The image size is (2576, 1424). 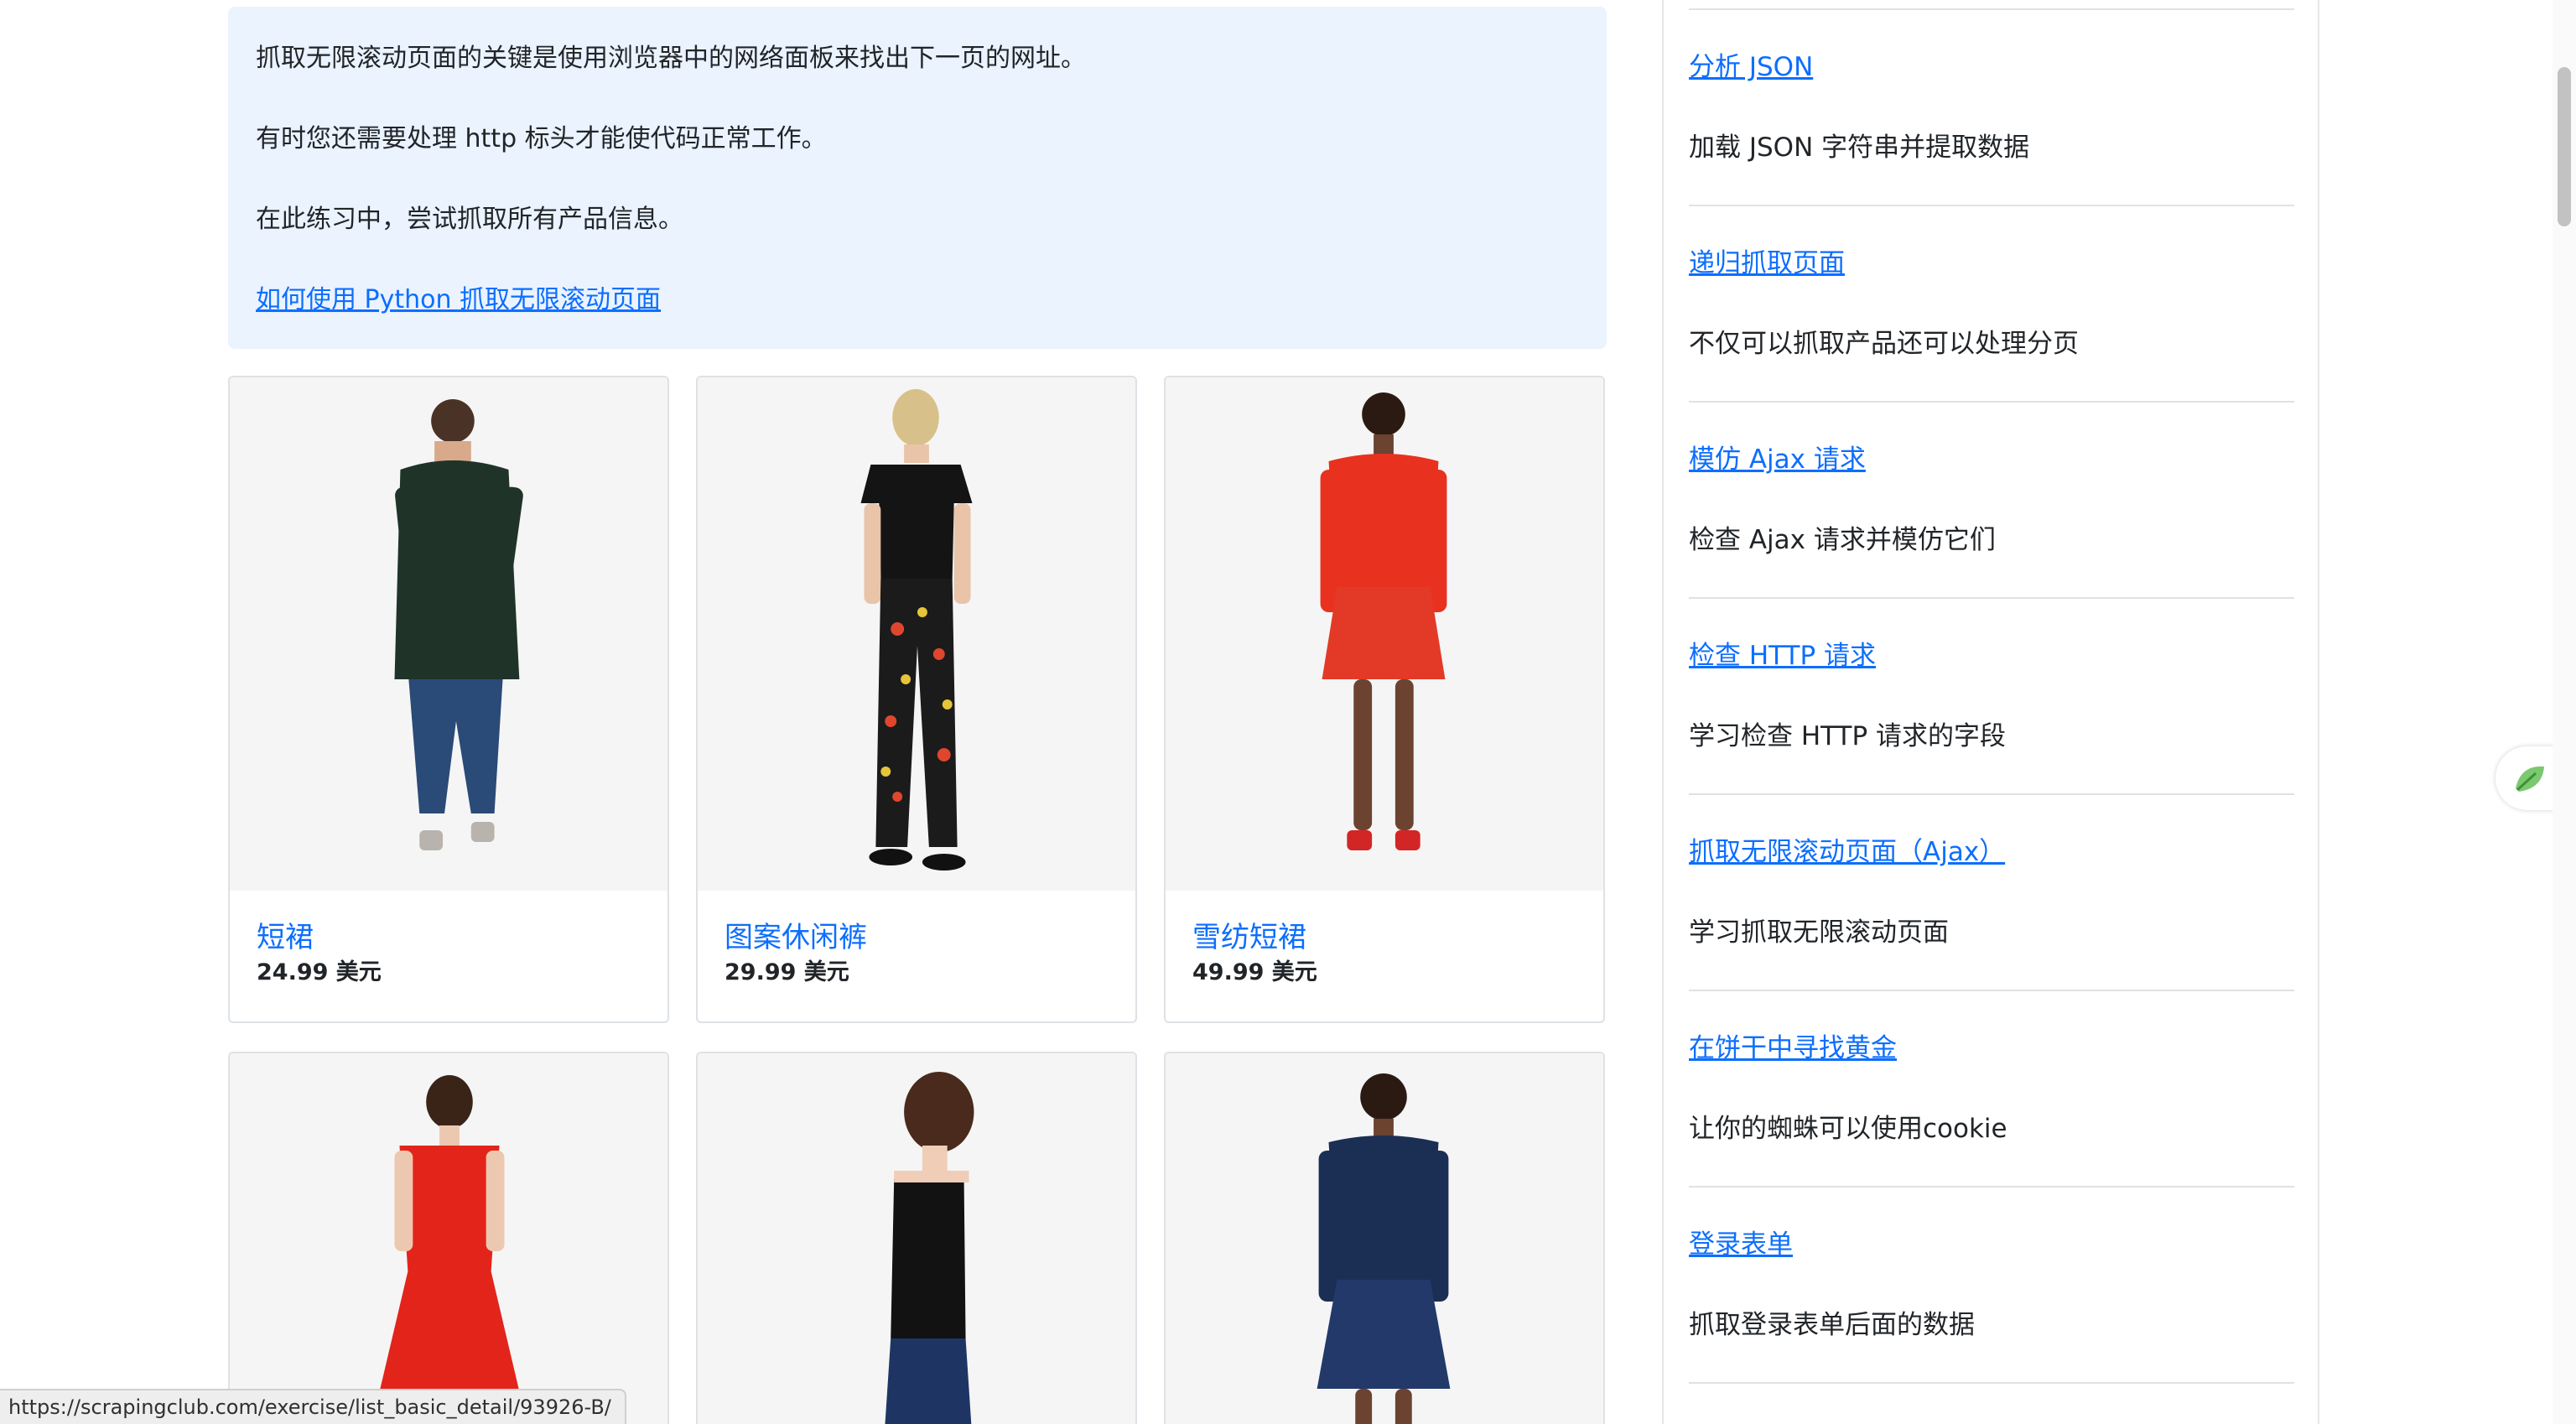 I want to click on sidebar-item-desc: 学习检查 HTTP 请求的字段, so click(x=1848, y=736).